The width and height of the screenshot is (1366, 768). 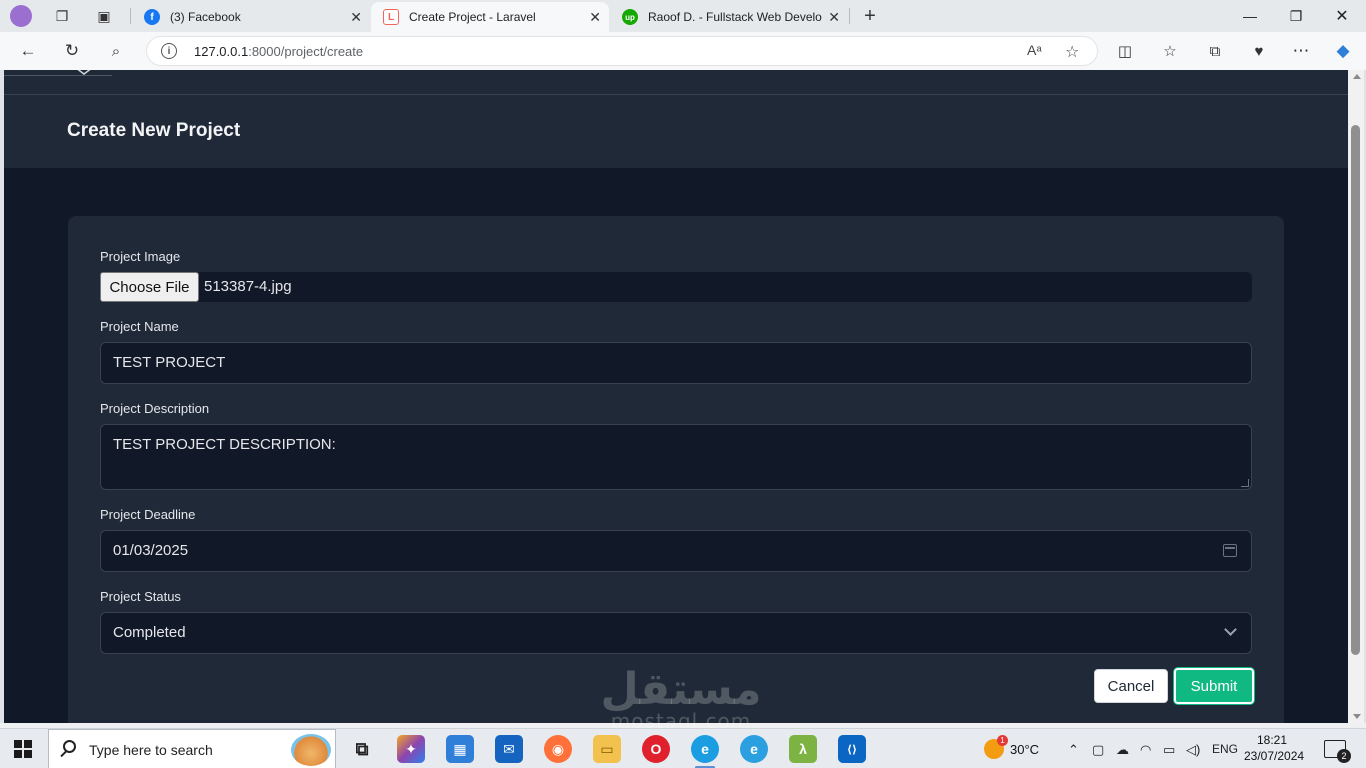 I want to click on refresh-icon: ↻, so click(x=72, y=51).